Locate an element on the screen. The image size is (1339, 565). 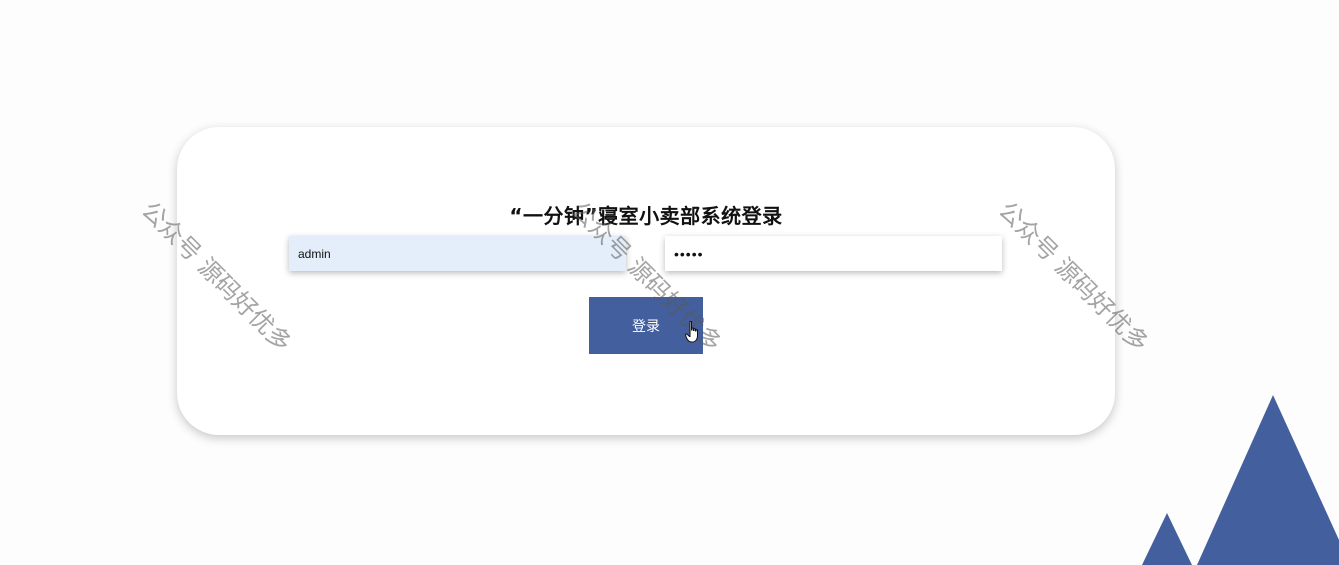
login-title: “一分钟”寝室小卖部系统登录 is located at coordinates (646, 216).